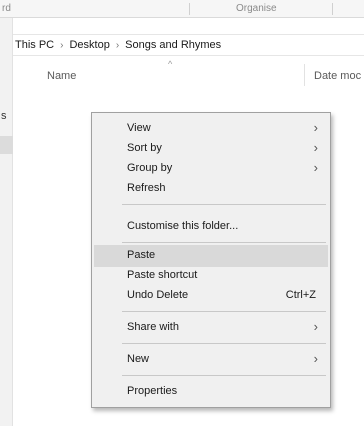  What do you see at coordinates (61, 76) in the screenshot?
I see `column-header-name: Name` at bounding box center [61, 76].